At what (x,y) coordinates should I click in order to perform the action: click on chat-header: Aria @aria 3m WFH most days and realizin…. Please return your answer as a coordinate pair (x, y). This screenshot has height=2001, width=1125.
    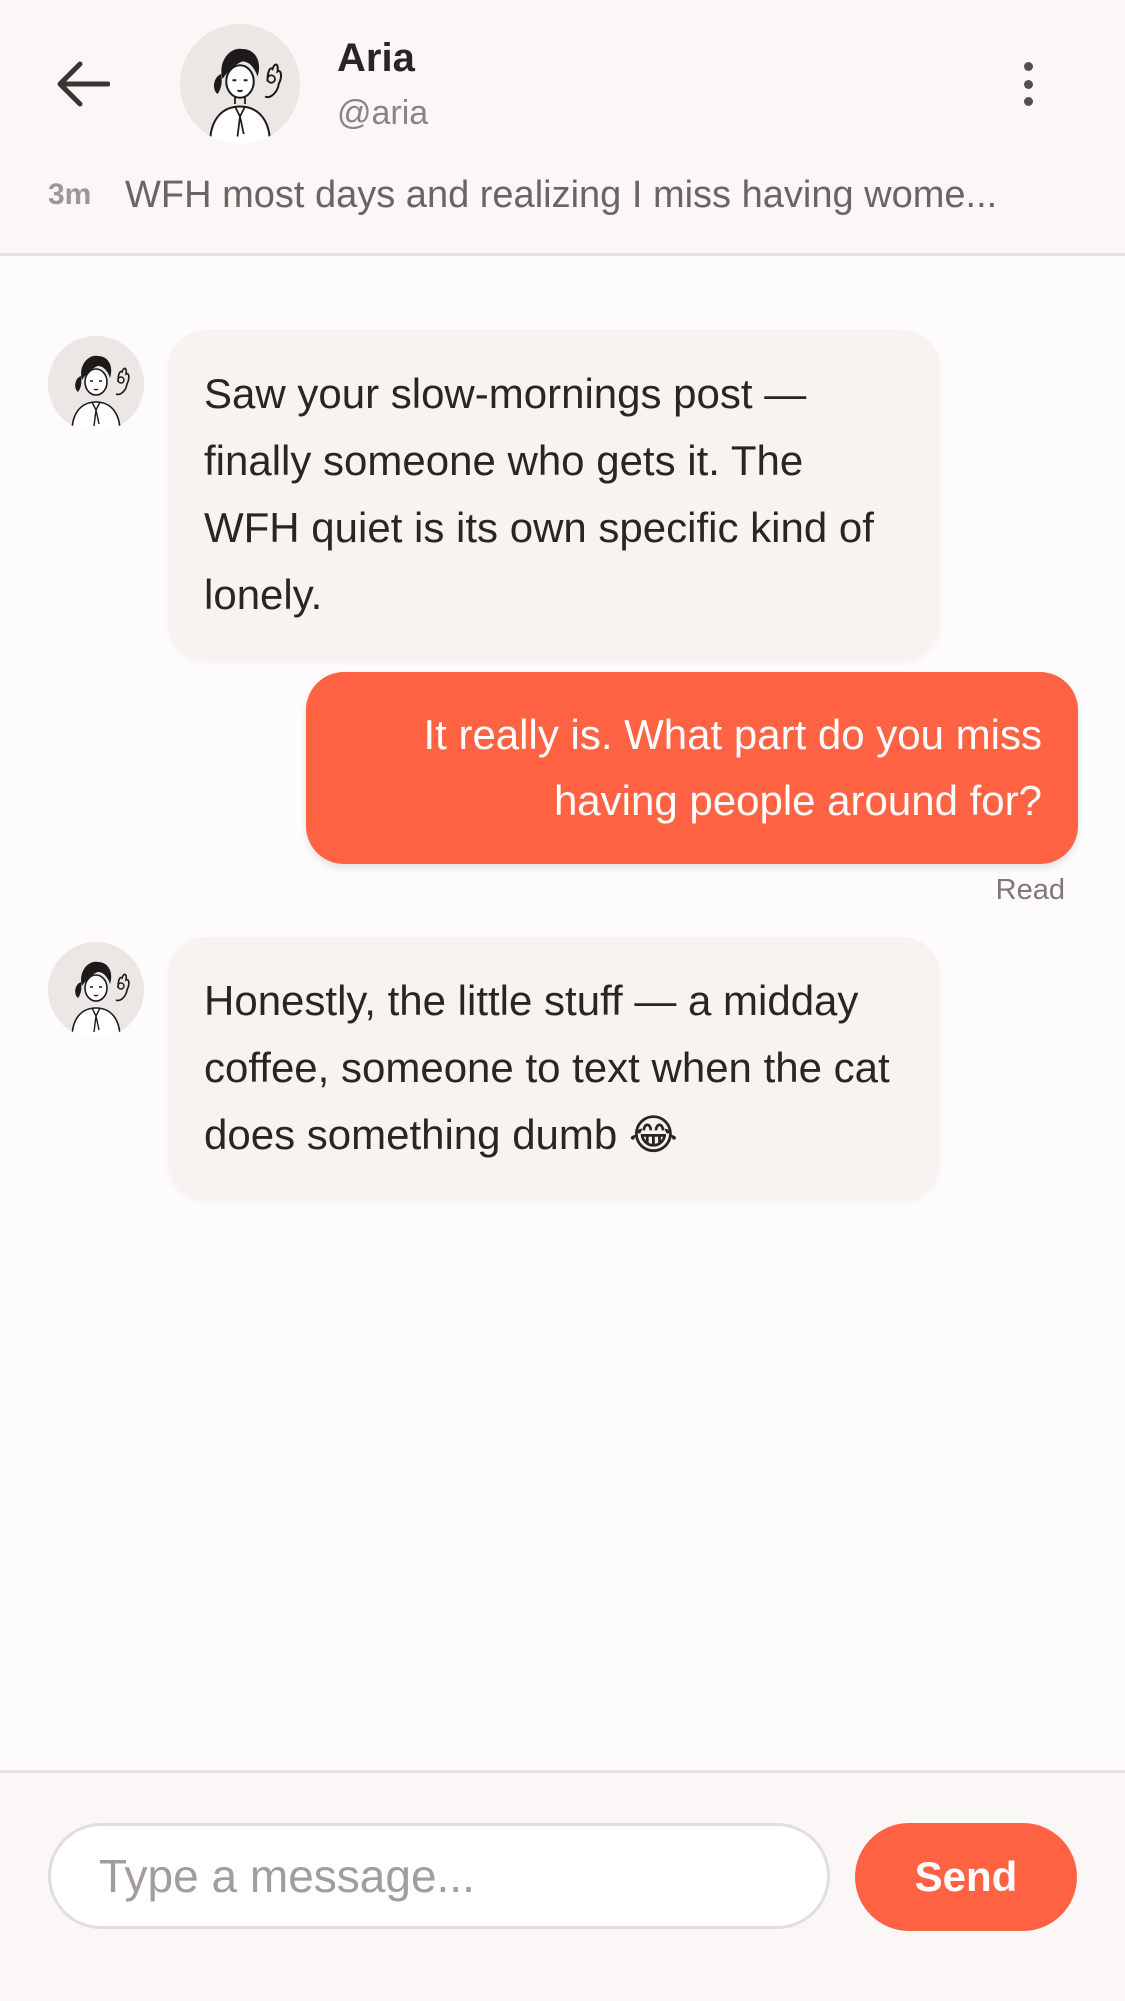
    Looking at the image, I should click on (562, 128).